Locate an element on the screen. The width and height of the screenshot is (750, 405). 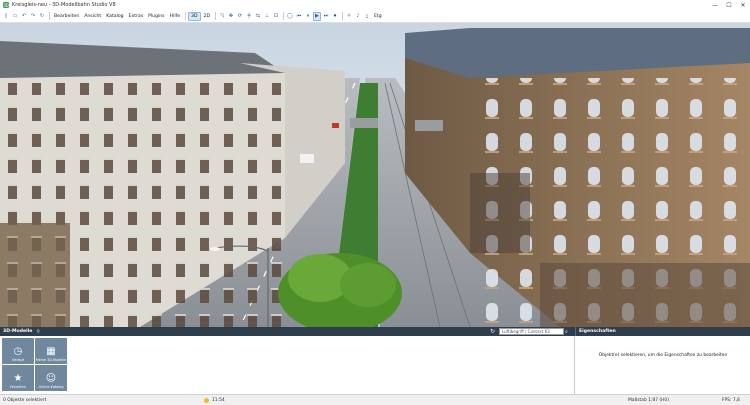
menu-plugins: Plugins is located at coordinates (156, 16).